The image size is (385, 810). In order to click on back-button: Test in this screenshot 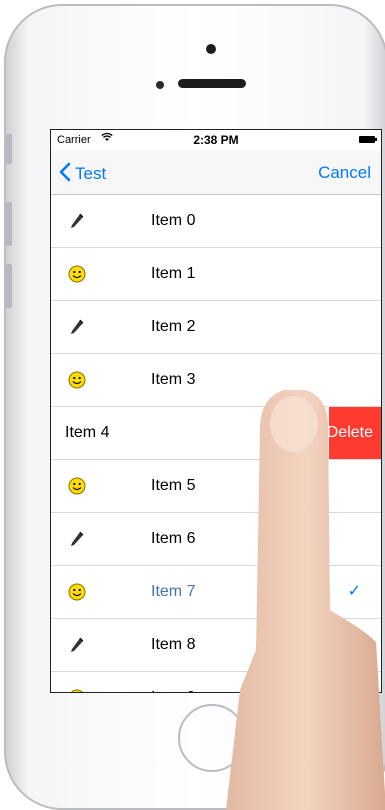, I will do `click(82, 174)`.